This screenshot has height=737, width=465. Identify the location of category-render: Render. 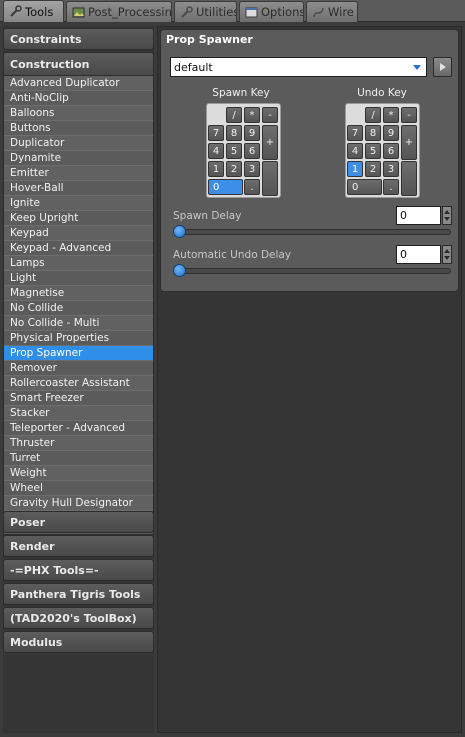
(78, 546).